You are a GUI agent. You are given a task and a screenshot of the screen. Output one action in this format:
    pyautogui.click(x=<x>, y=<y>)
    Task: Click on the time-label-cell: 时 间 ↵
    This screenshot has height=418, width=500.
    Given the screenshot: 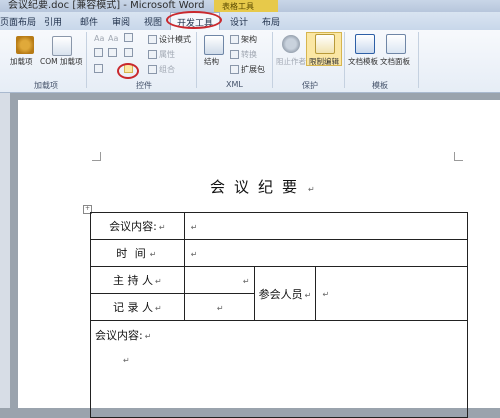 What is the action you would take?
    pyautogui.click(x=137, y=253)
    